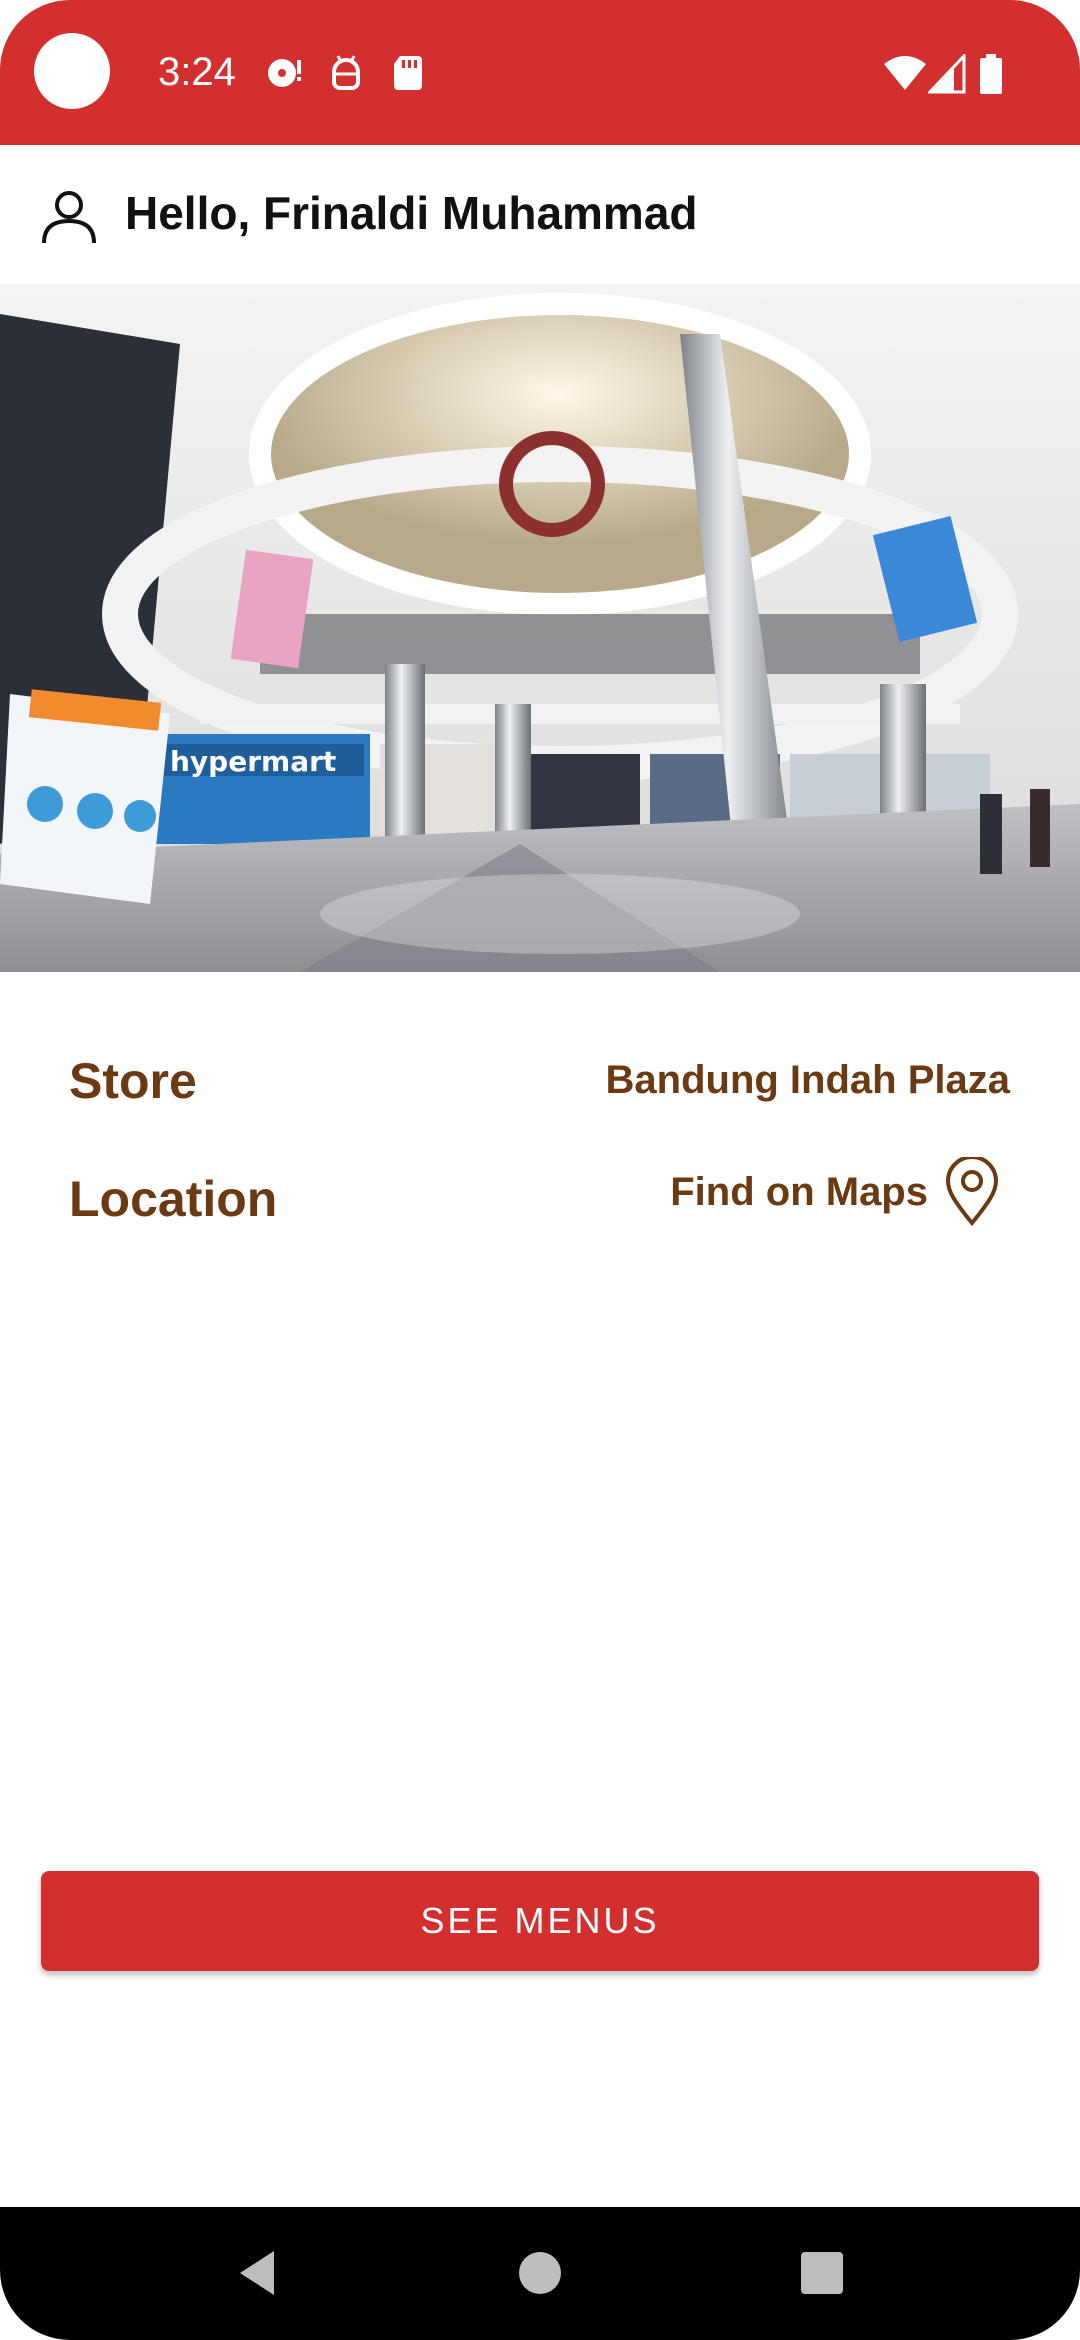 This screenshot has width=1080, height=2340. I want to click on wifi-icon, so click(905, 73).